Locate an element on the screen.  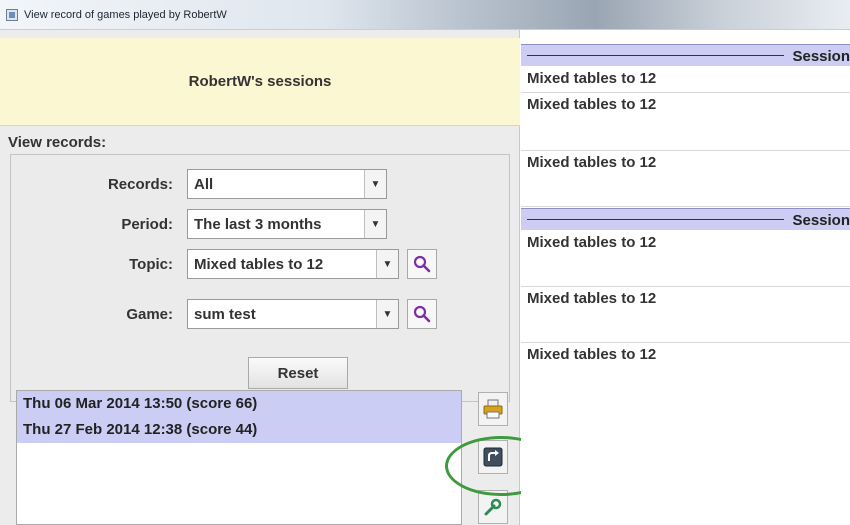
period-value: The last 3 months is located at coordinates (258, 224).